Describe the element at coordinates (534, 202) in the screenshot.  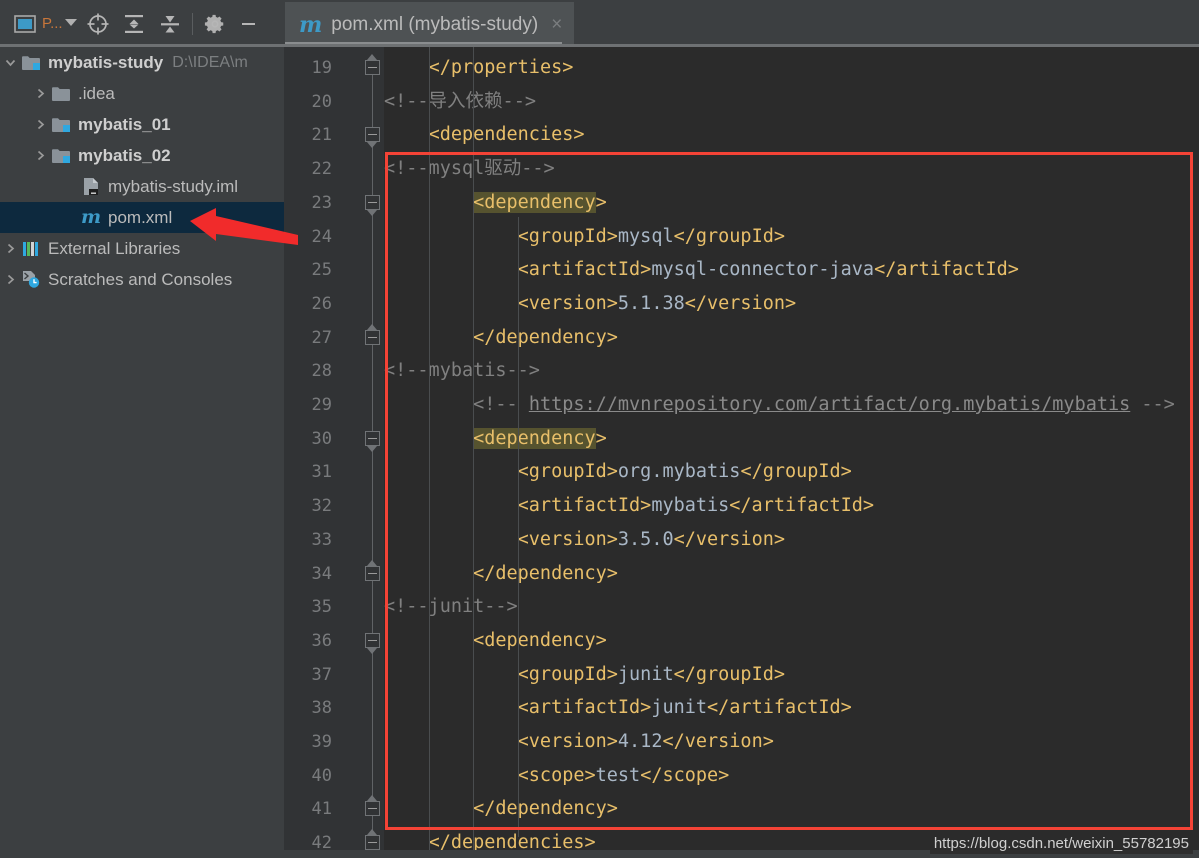
I see `code-tag-highlighted: <dependency` at that location.